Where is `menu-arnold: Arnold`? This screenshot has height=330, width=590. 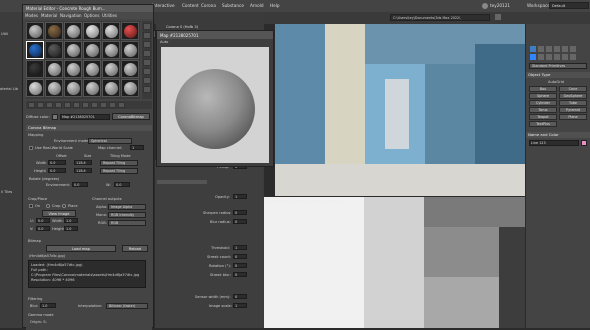 menu-arnold: Arnold is located at coordinates (257, 5).